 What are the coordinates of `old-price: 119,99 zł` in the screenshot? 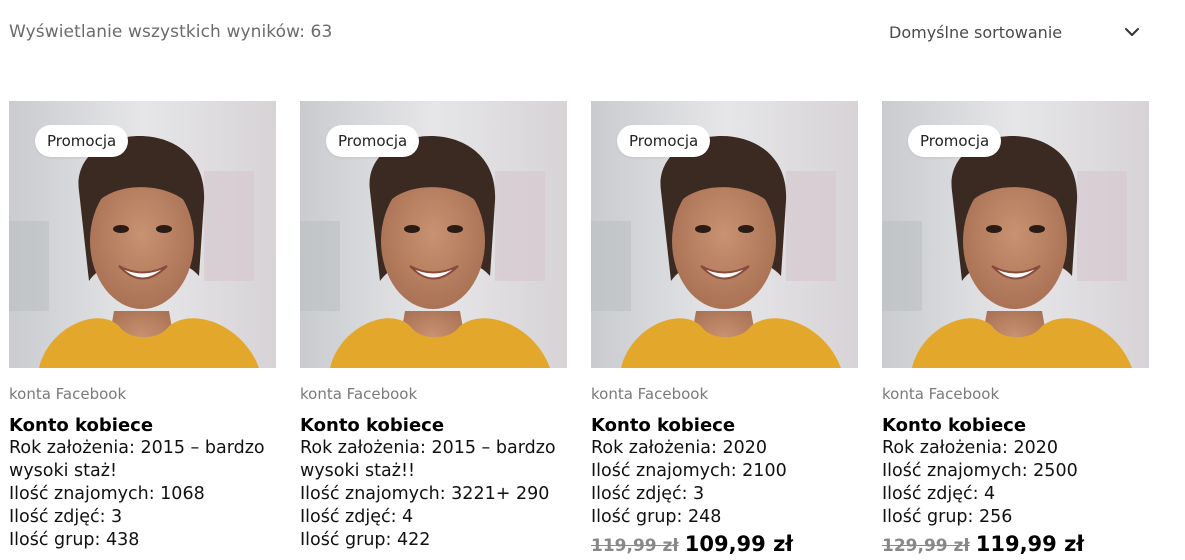 It's located at (635, 546).